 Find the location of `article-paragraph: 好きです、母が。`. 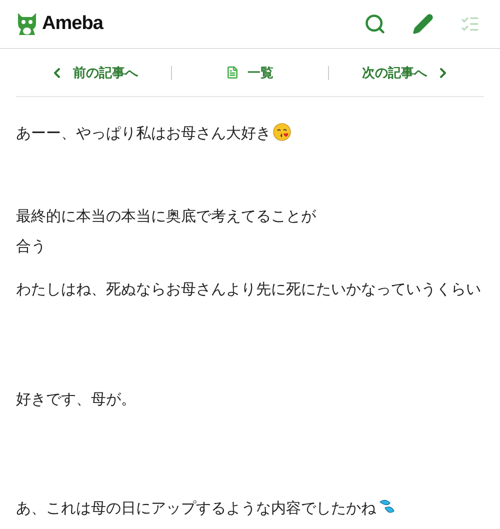

article-paragraph: 好きです、母が。 is located at coordinates (76, 400).